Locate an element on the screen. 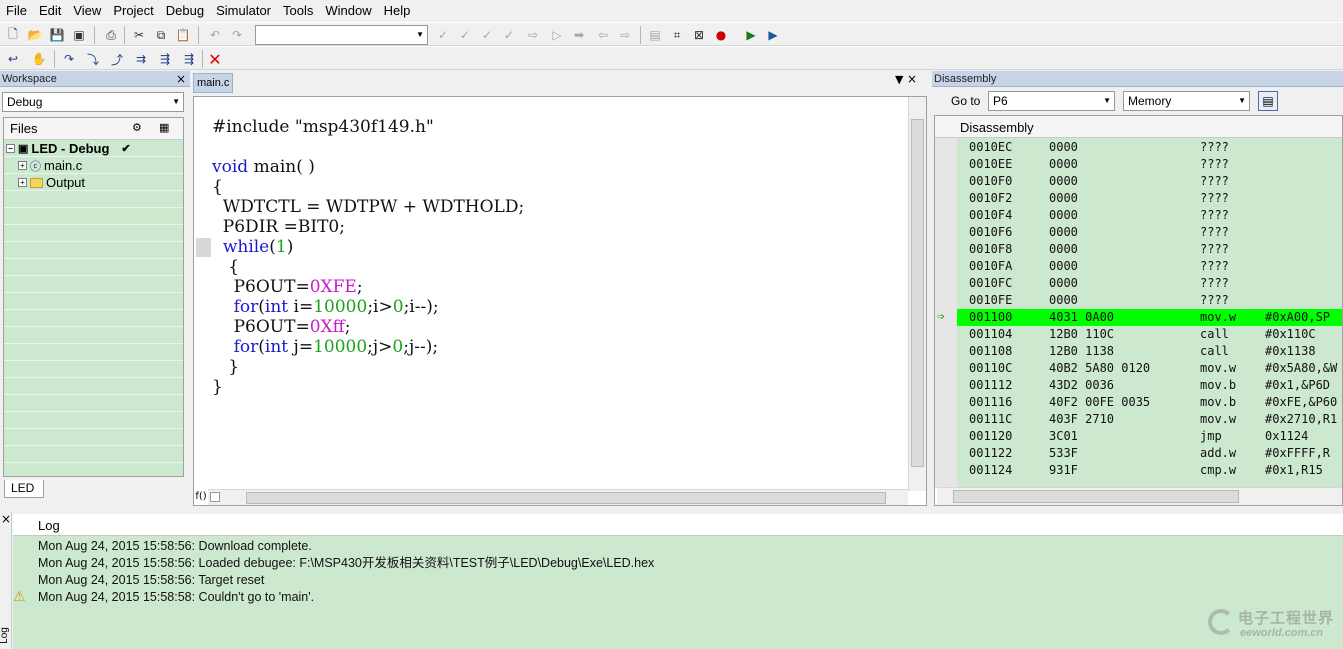 The width and height of the screenshot is (1343, 649). options-icon: ⚙ is located at coordinates (137, 127).